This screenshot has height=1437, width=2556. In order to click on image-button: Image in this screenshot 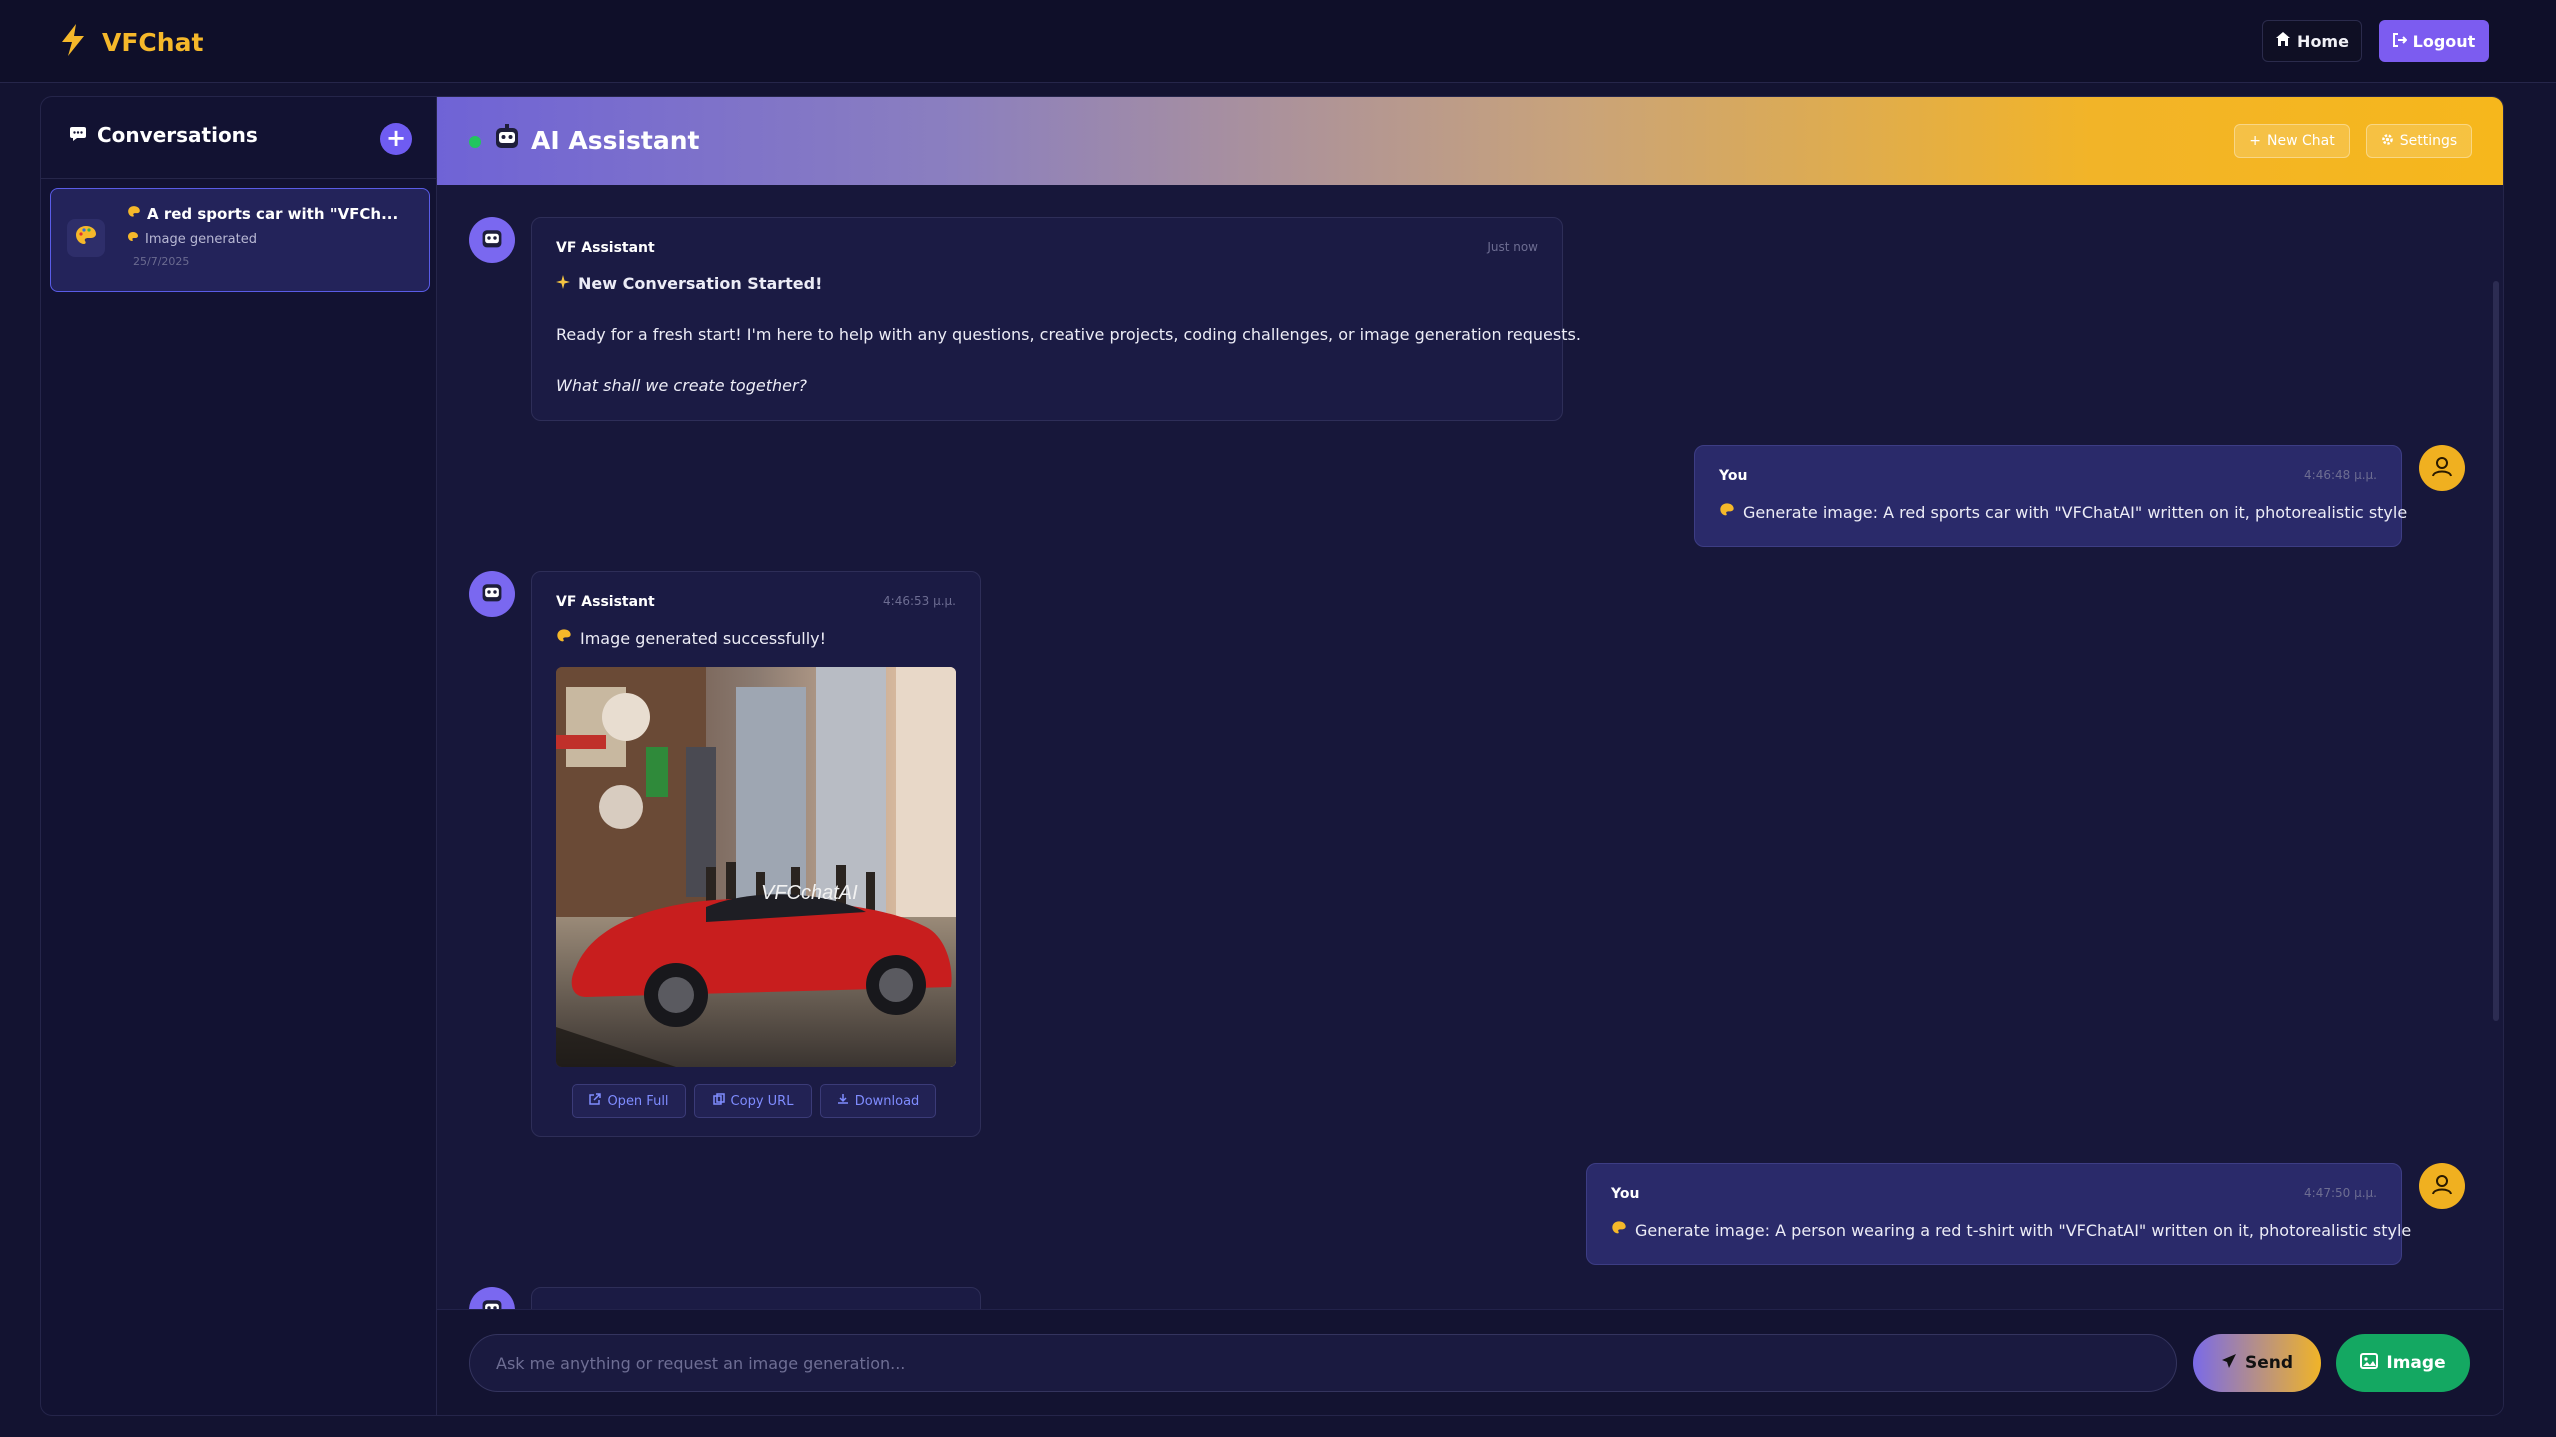, I will do `click(2403, 1363)`.